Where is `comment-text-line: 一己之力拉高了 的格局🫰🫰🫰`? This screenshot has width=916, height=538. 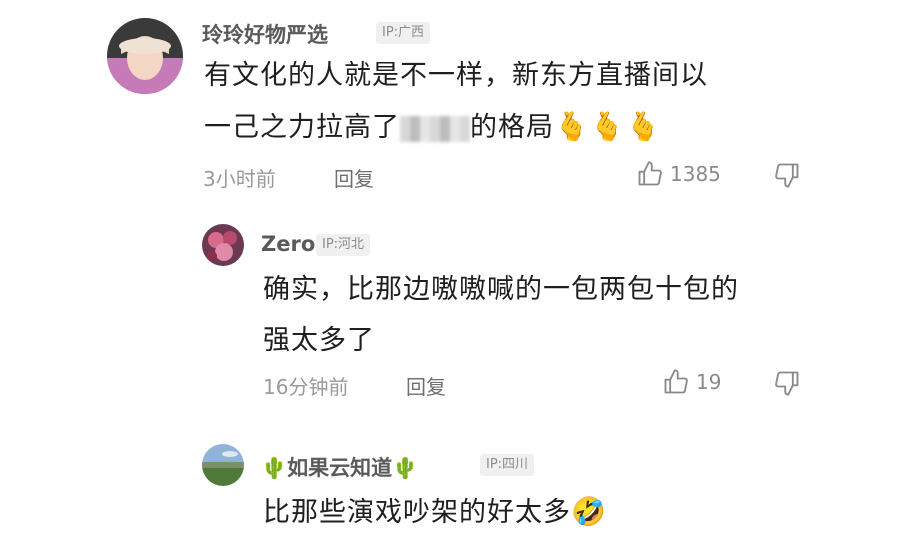
comment-text-line: 一己之力拉高了 的格局🫰🫰🫰 is located at coordinates (514, 127).